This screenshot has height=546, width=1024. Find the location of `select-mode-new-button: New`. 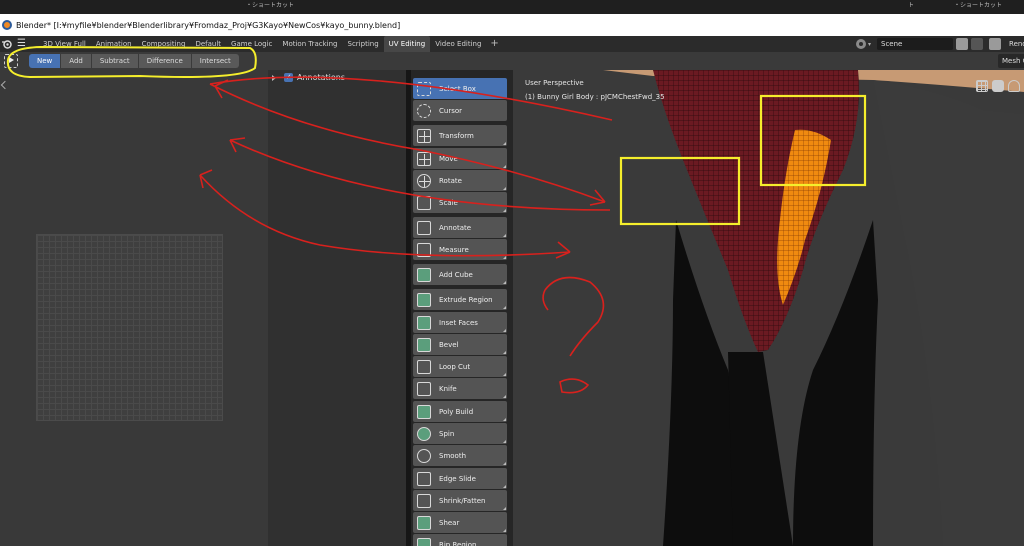

select-mode-new-button: New is located at coordinates (45, 61).